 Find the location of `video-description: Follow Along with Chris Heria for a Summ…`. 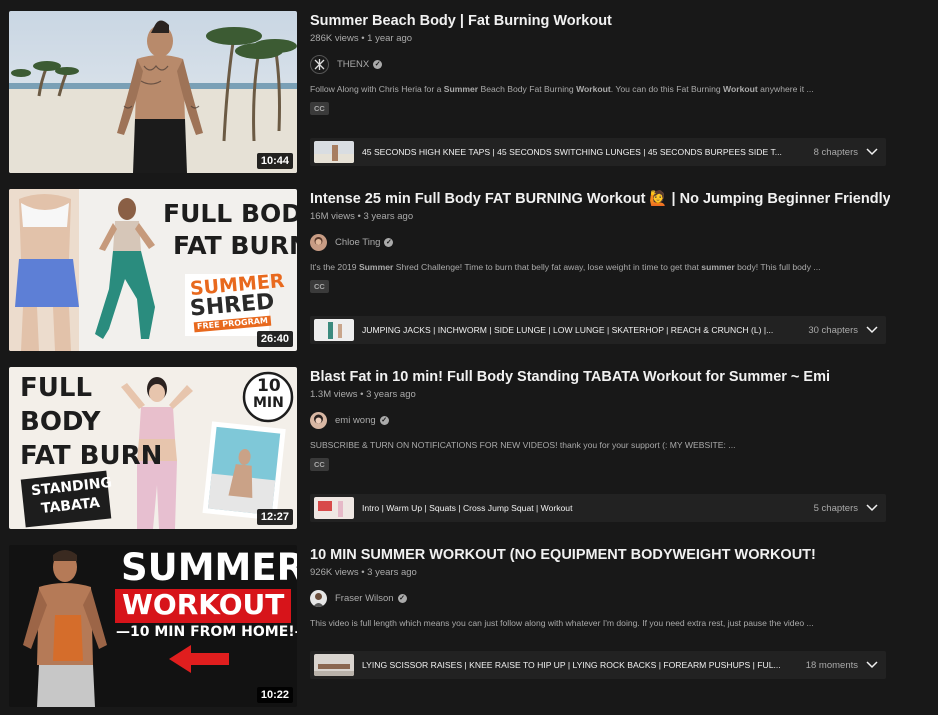

video-description: Follow Along with Chris Heria for a Summ… is located at coordinates (600, 89).